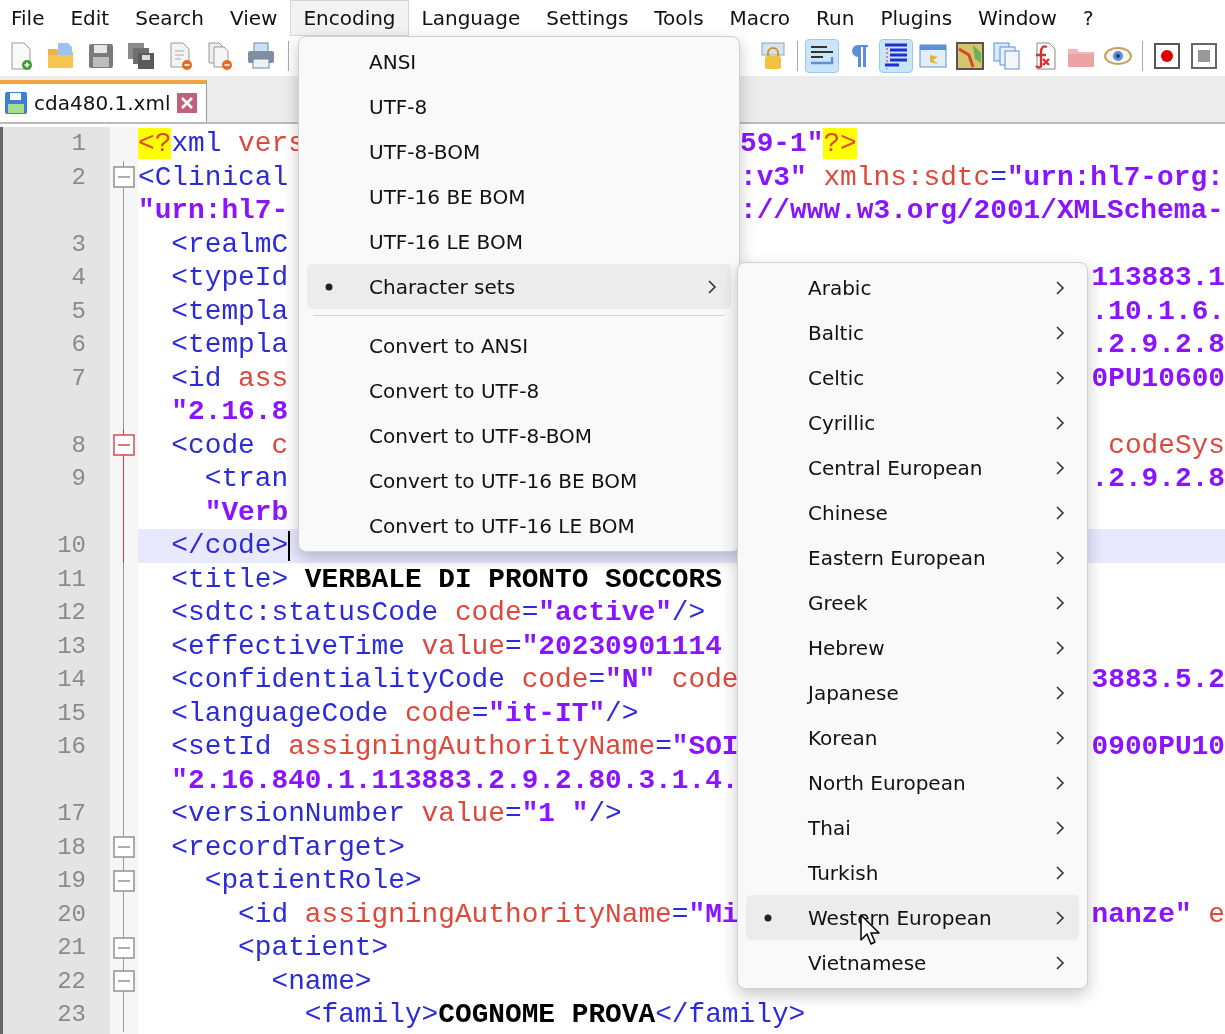  I want to click on line-number: 4, so click(78, 278).